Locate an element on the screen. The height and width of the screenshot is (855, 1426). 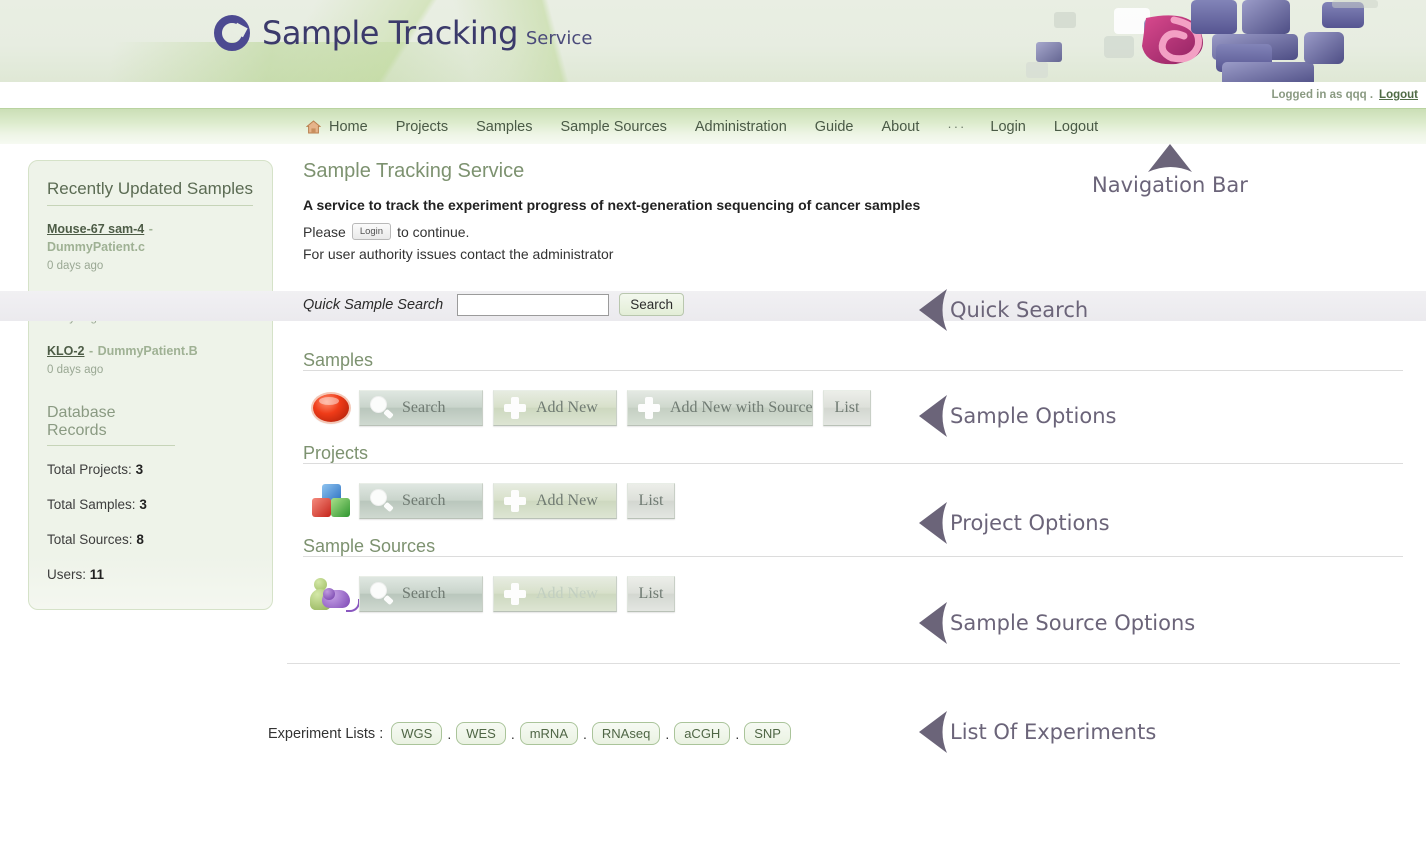
projects-add-new-button: Add New is located at coordinates (555, 501).